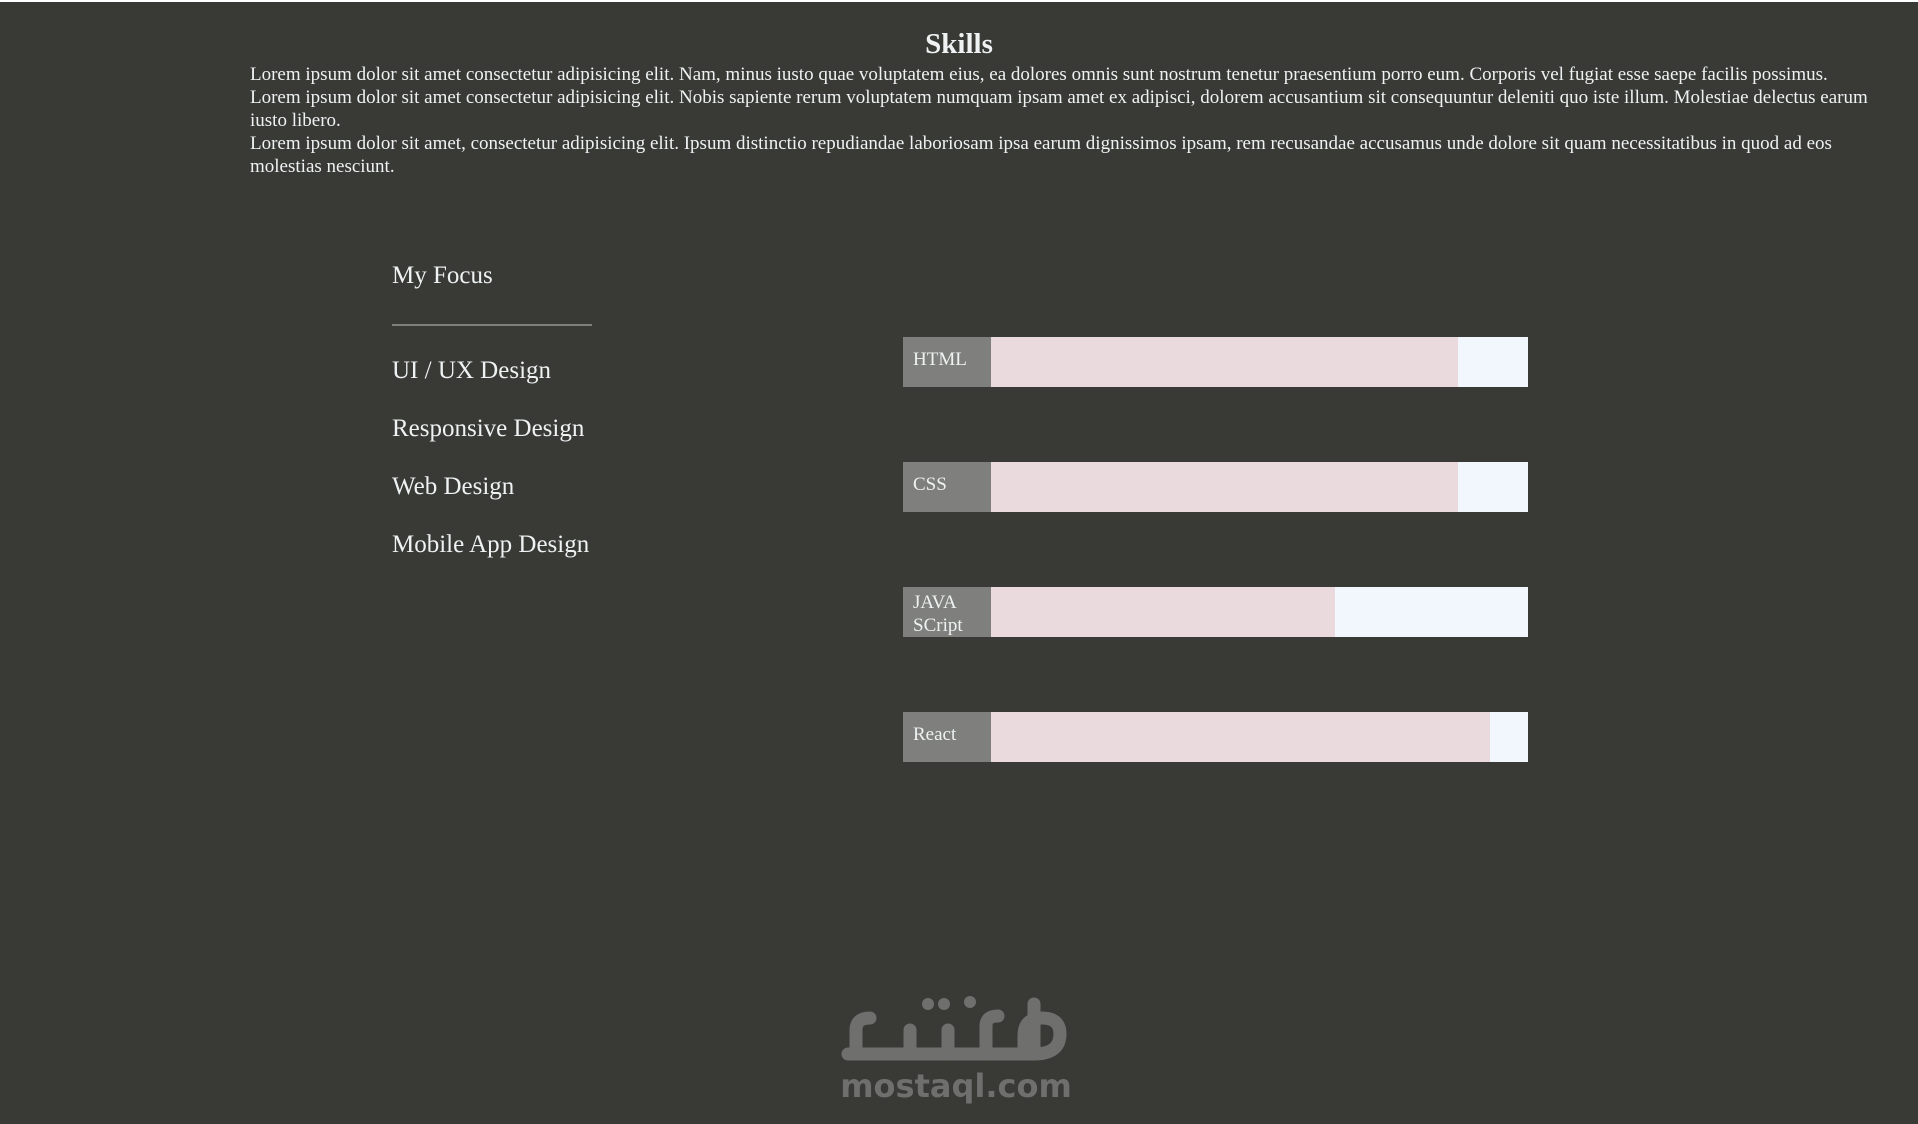  I want to click on mostaql-logo: mostaql.com, so click(956, 1047).